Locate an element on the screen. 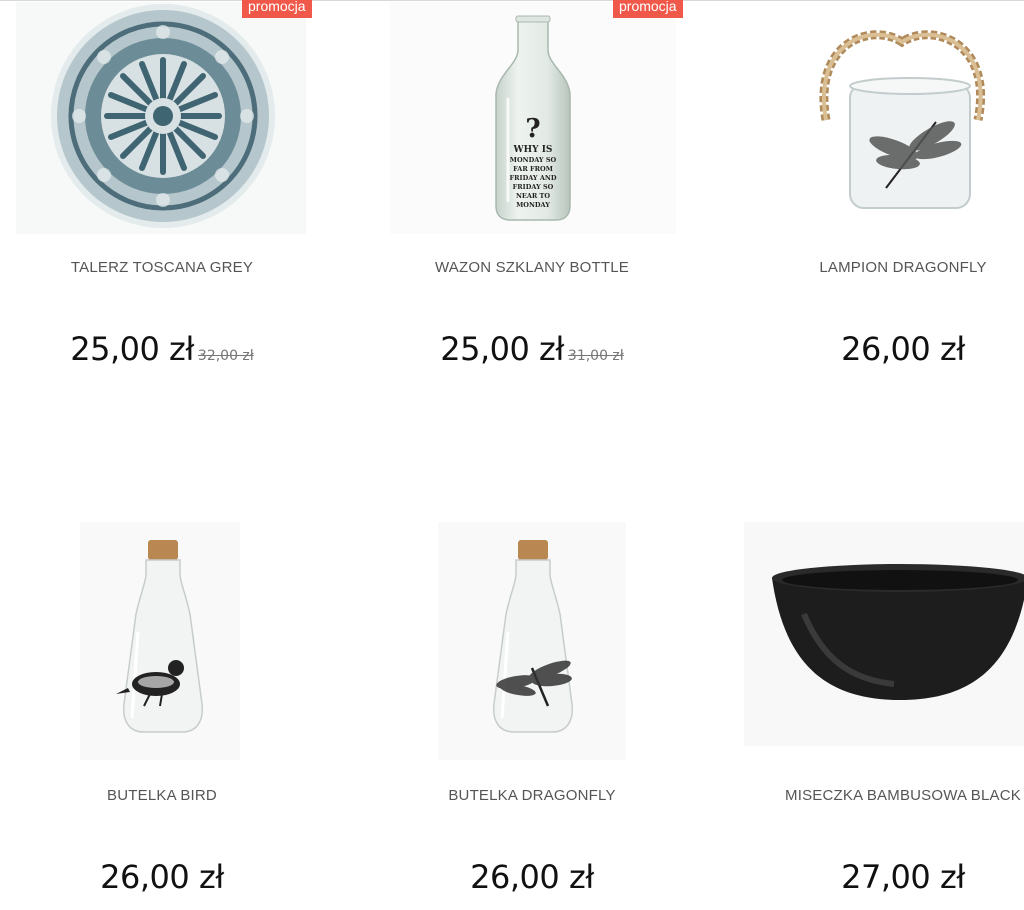 The width and height of the screenshot is (1024, 910). current-price: 27,00 zł is located at coordinates (903, 877).